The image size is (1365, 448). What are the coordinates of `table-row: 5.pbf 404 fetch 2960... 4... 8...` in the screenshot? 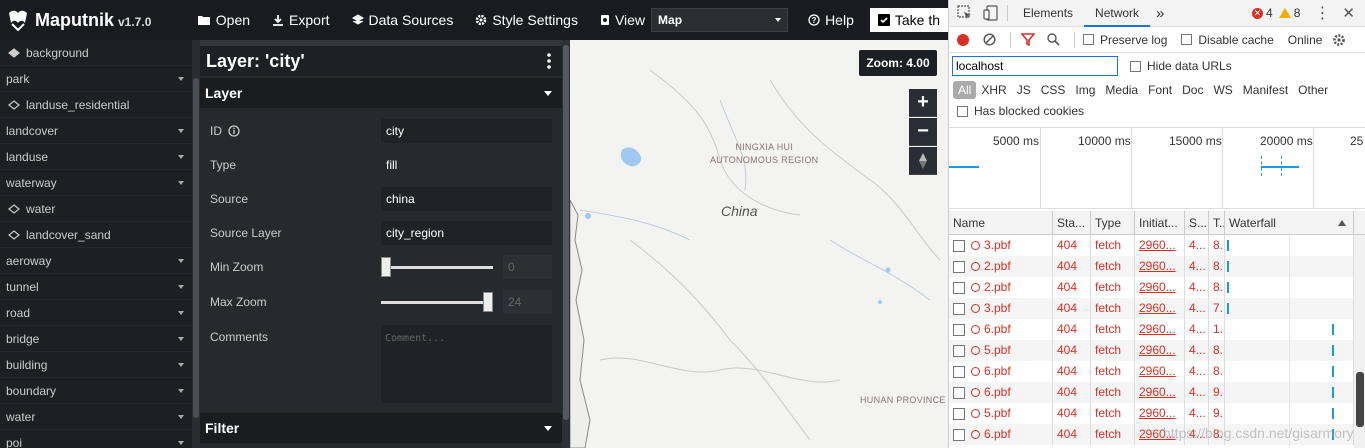 It's located at (1157, 350).